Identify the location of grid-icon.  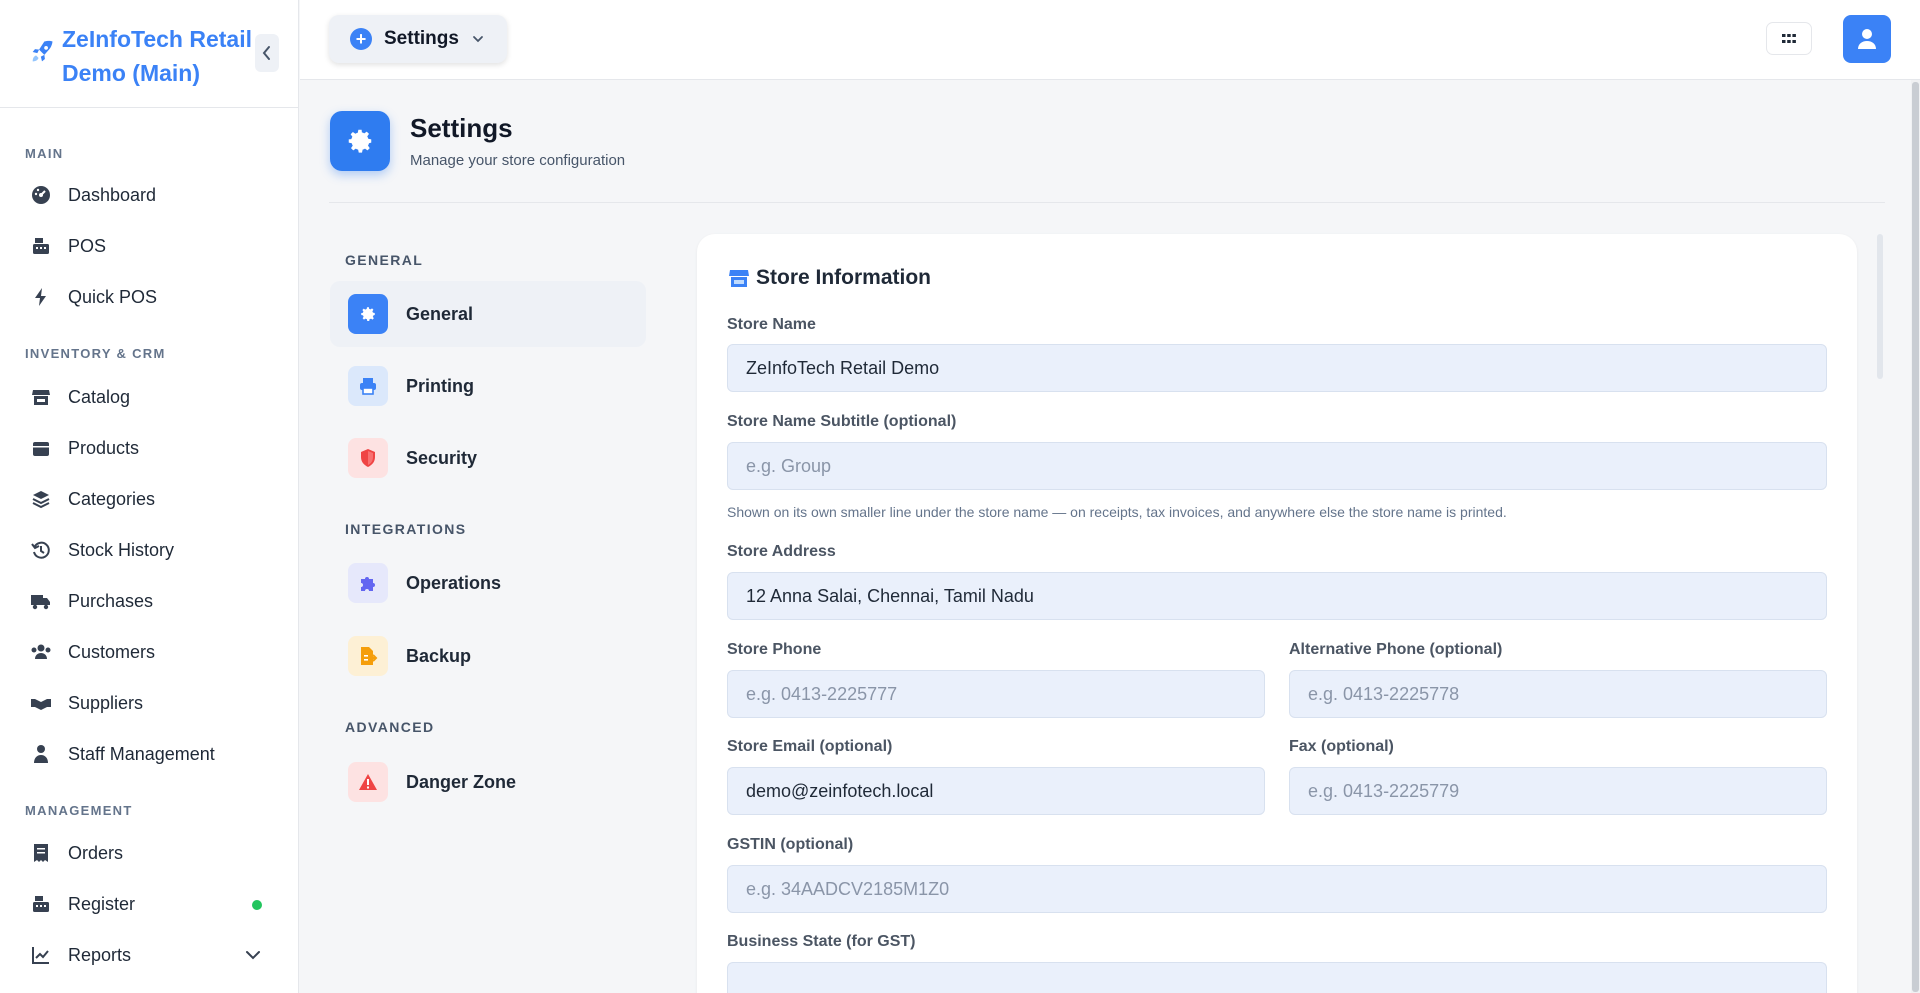
(1789, 38).